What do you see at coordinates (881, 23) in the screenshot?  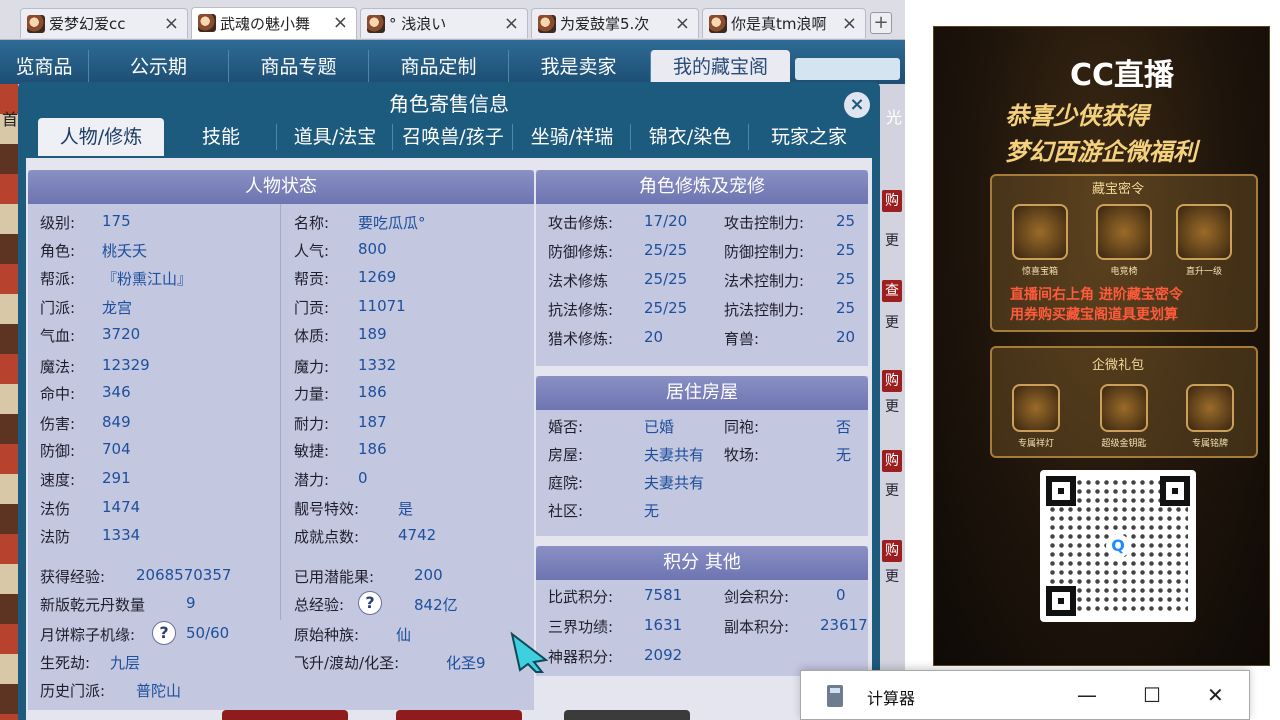 I see `new-tab-button: +` at bounding box center [881, 23].